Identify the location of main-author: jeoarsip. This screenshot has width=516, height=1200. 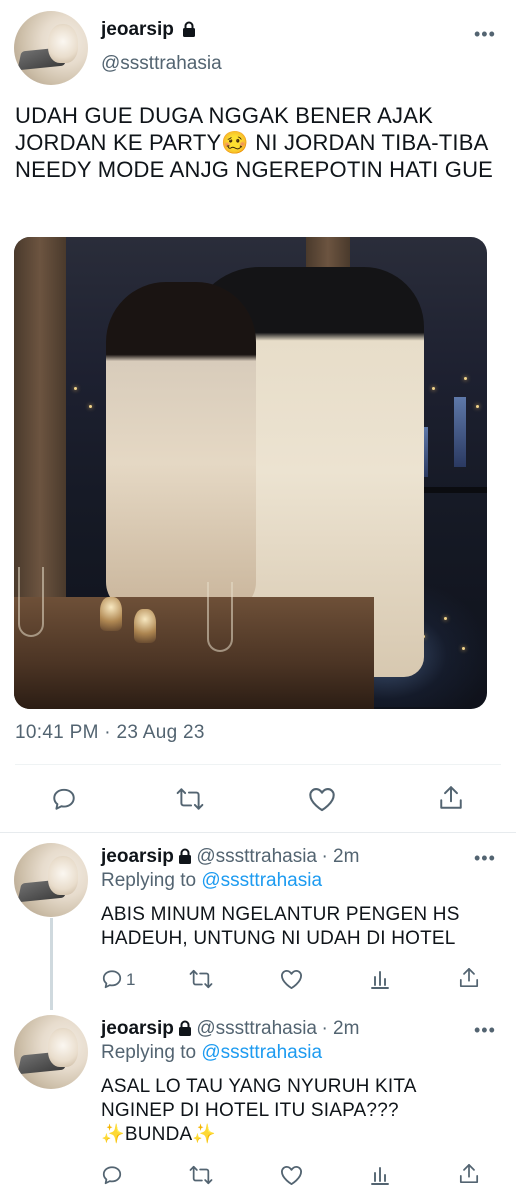
(148, 30).